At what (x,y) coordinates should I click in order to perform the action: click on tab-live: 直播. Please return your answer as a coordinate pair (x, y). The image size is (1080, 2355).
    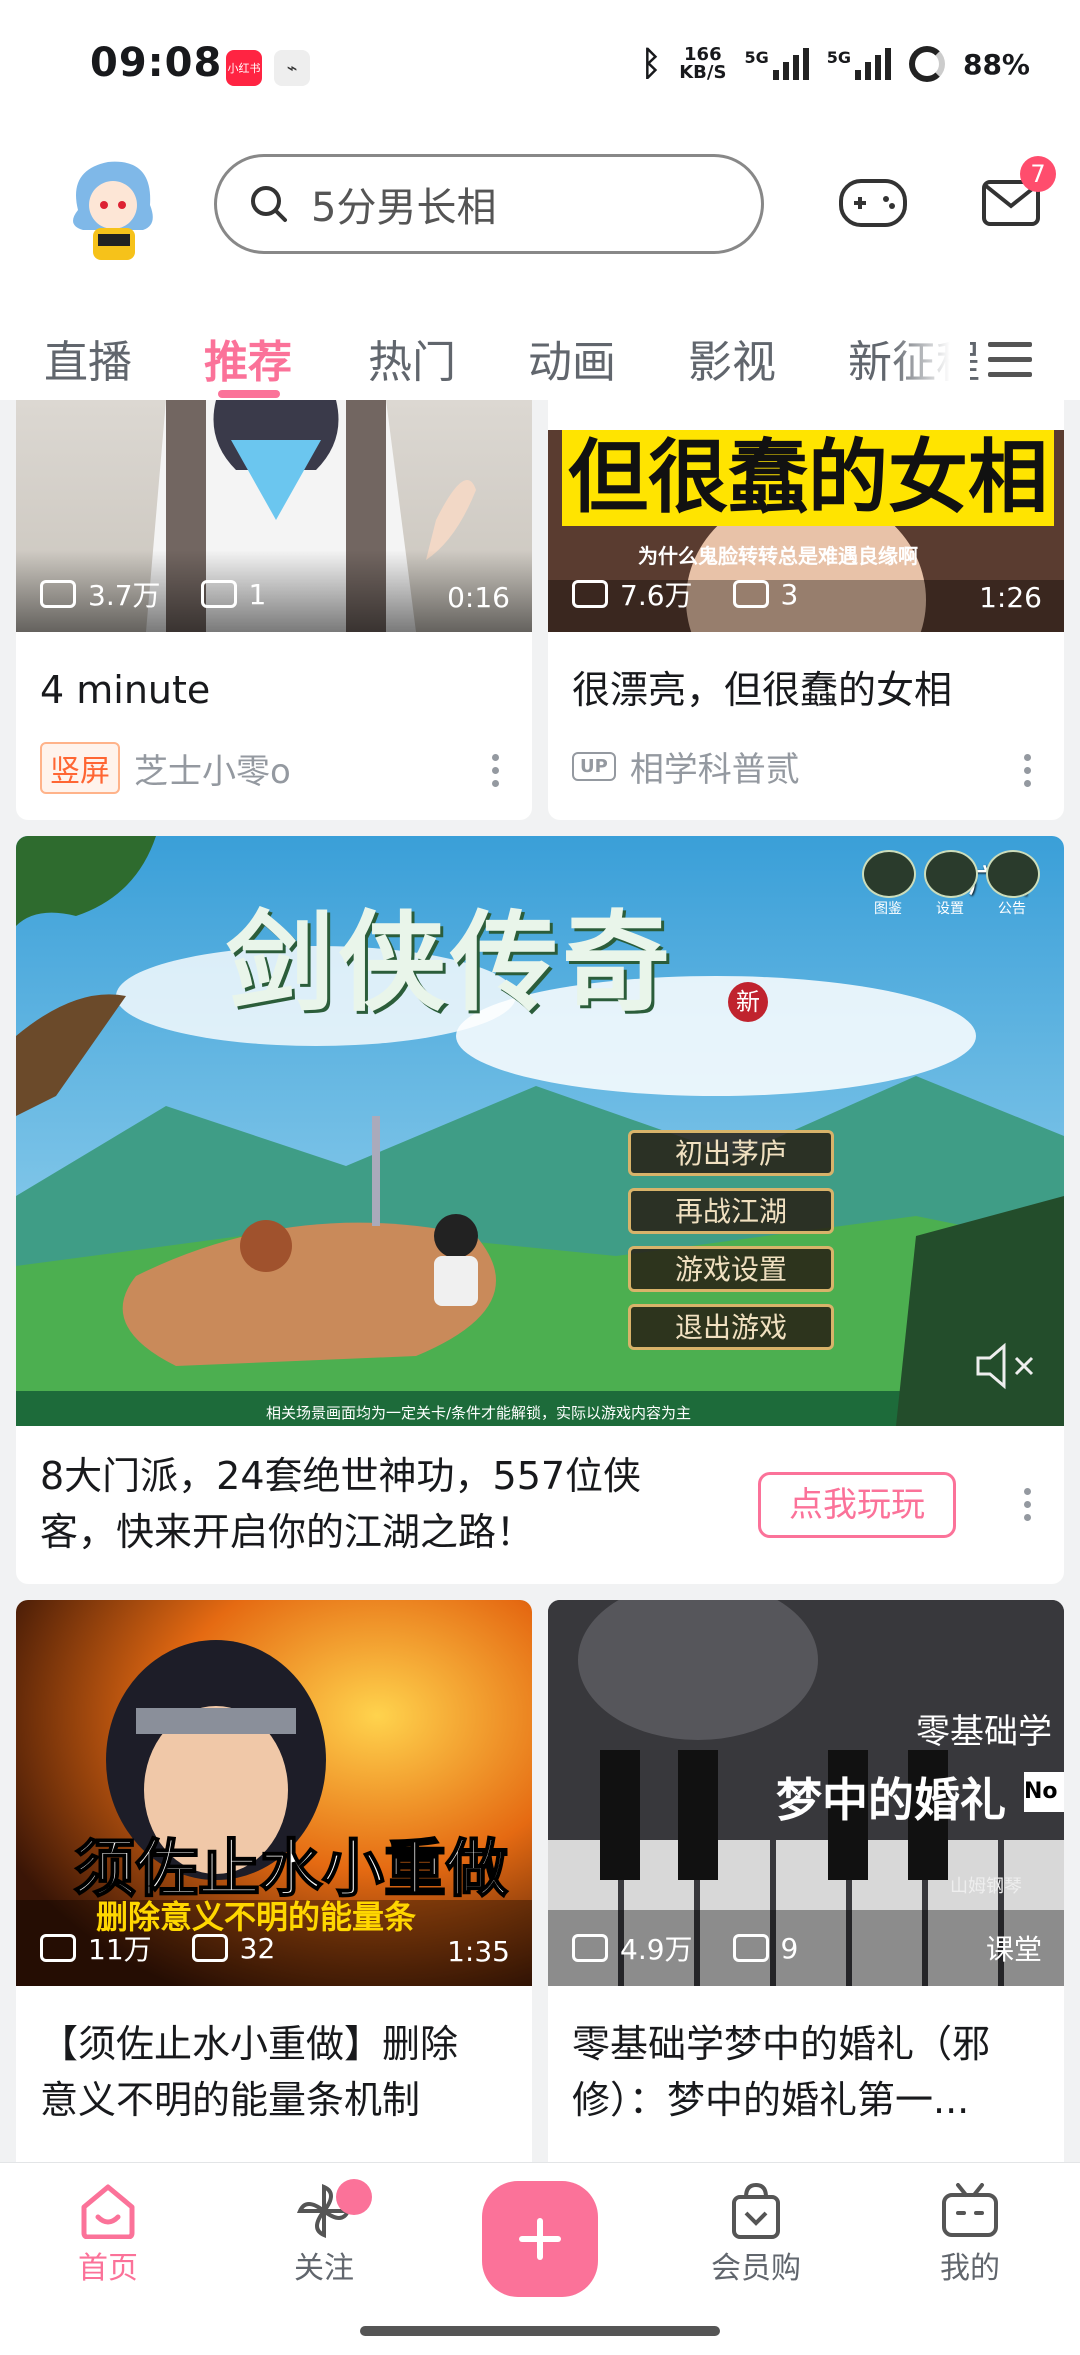
    Looking at the image, I should click on (88, 358).